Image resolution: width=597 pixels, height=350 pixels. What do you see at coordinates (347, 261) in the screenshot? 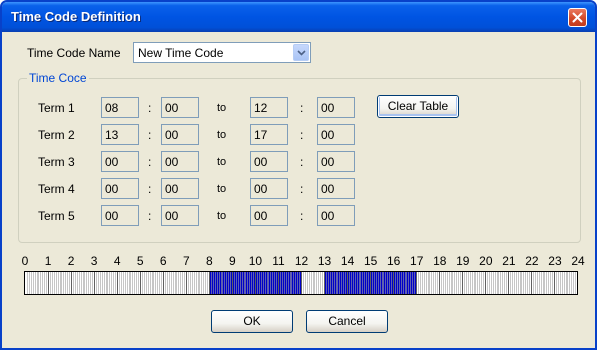
I see `hour-label: 14` at bounding box center [347, 261].